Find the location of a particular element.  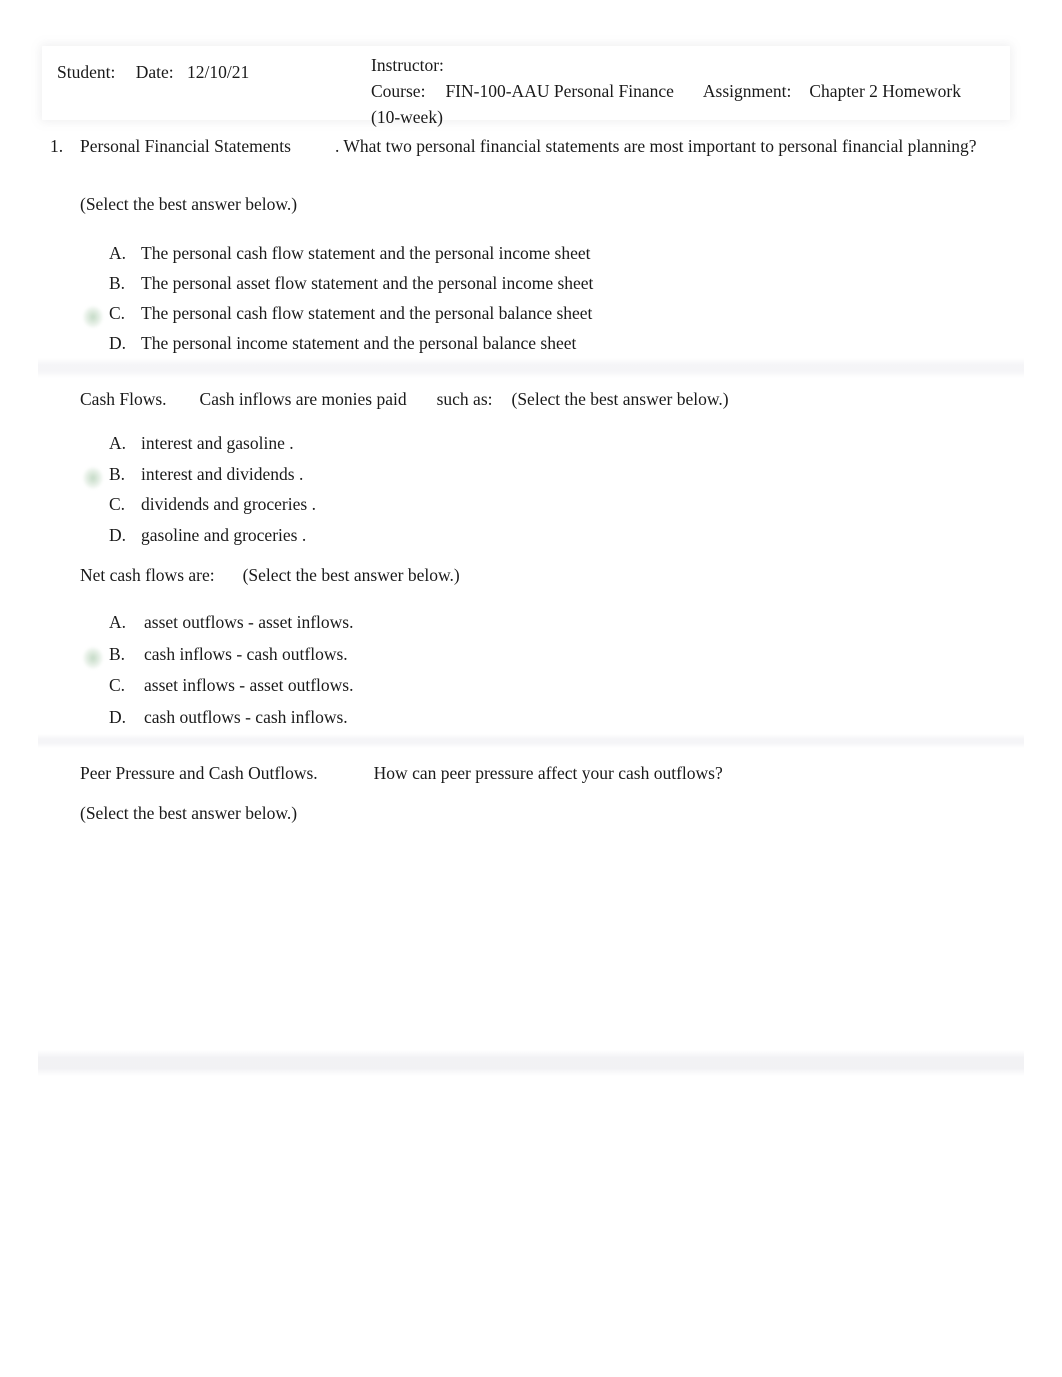

option-letter-a: A. is located at coordinates (118, 253).